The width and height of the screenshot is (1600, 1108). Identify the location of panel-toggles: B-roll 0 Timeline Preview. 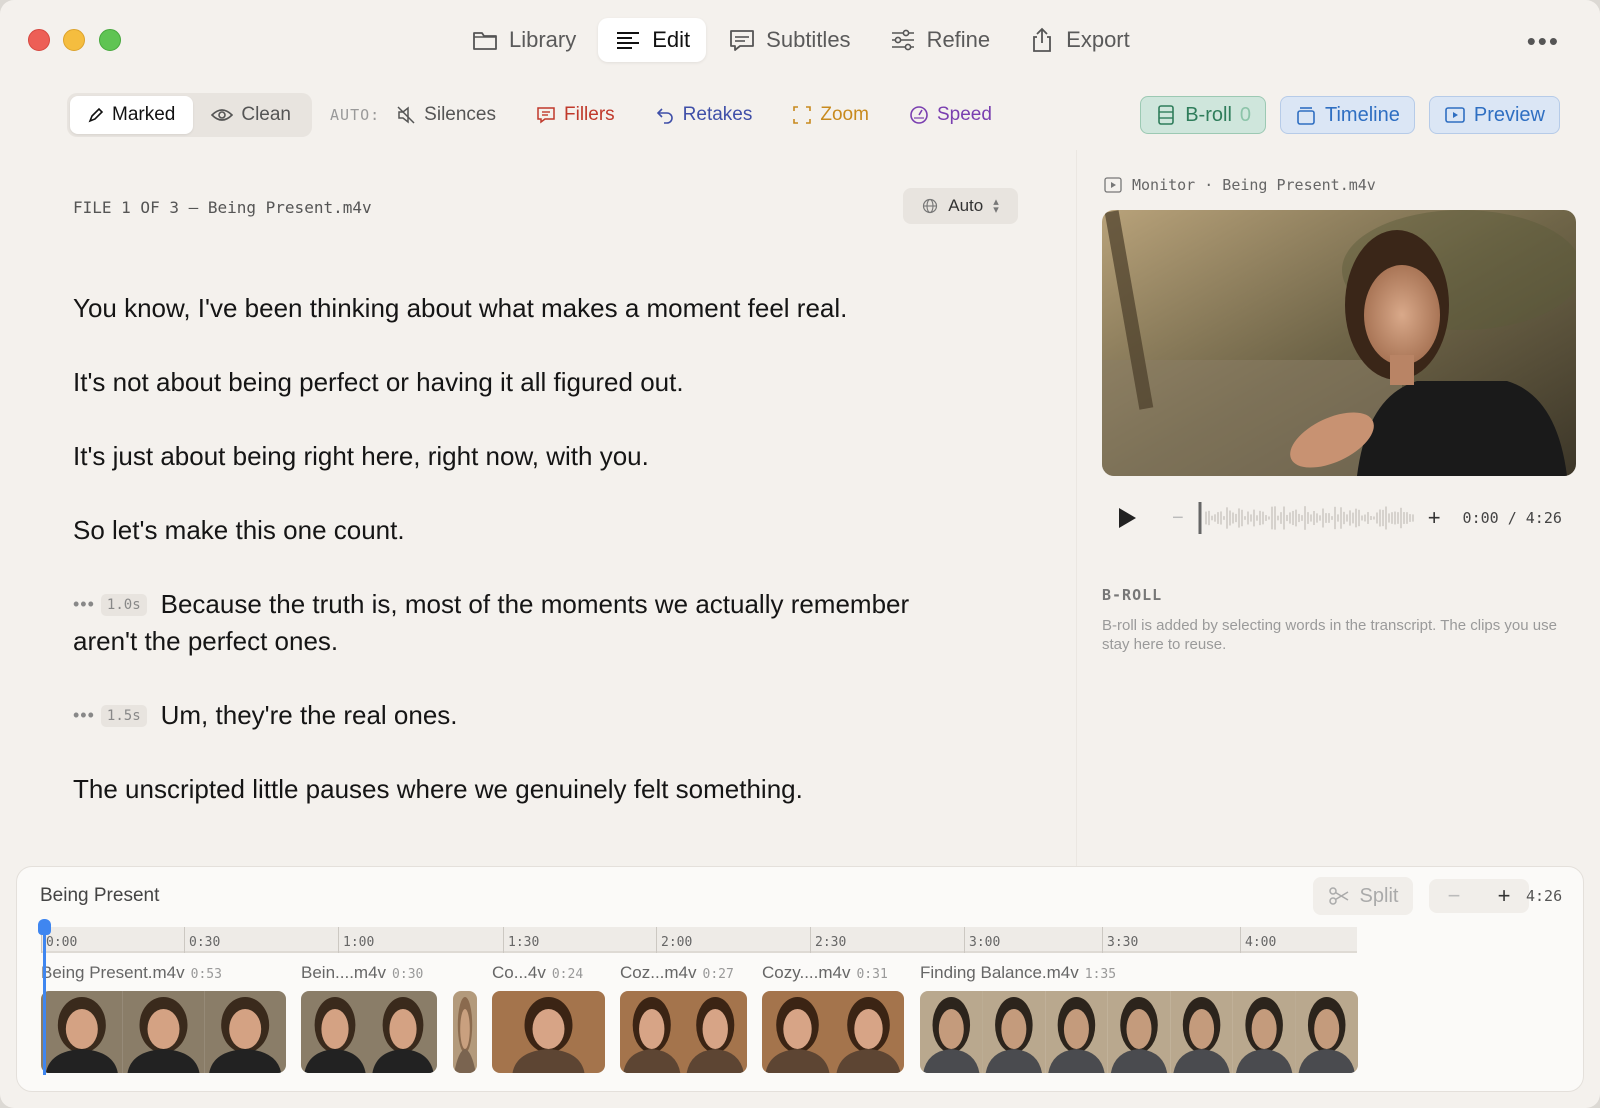
(1350, 115).